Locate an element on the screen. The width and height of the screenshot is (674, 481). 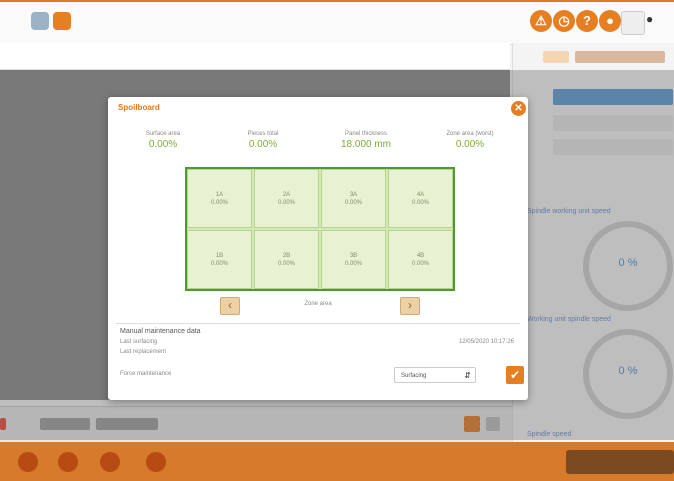
chevron-right-icon: › is located at coordinates (410, 306).